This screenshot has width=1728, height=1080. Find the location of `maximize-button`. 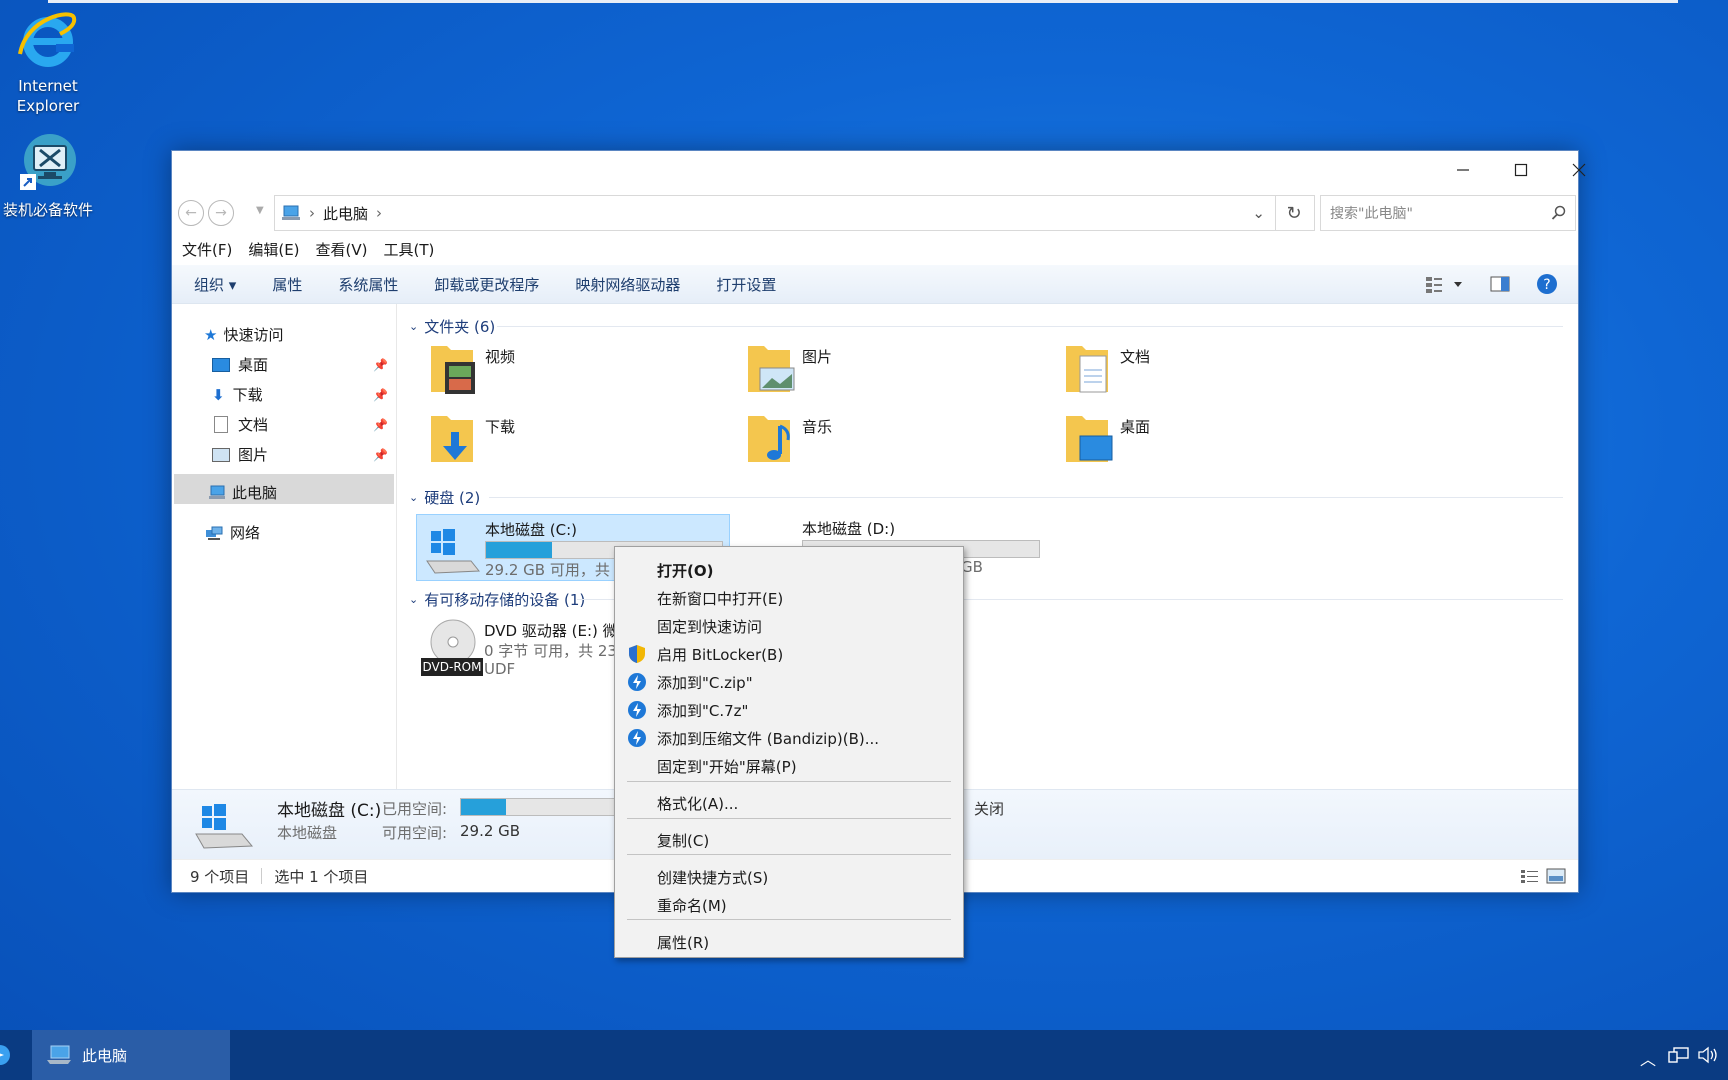

maximize-button is located at coordinates (1521, 170).